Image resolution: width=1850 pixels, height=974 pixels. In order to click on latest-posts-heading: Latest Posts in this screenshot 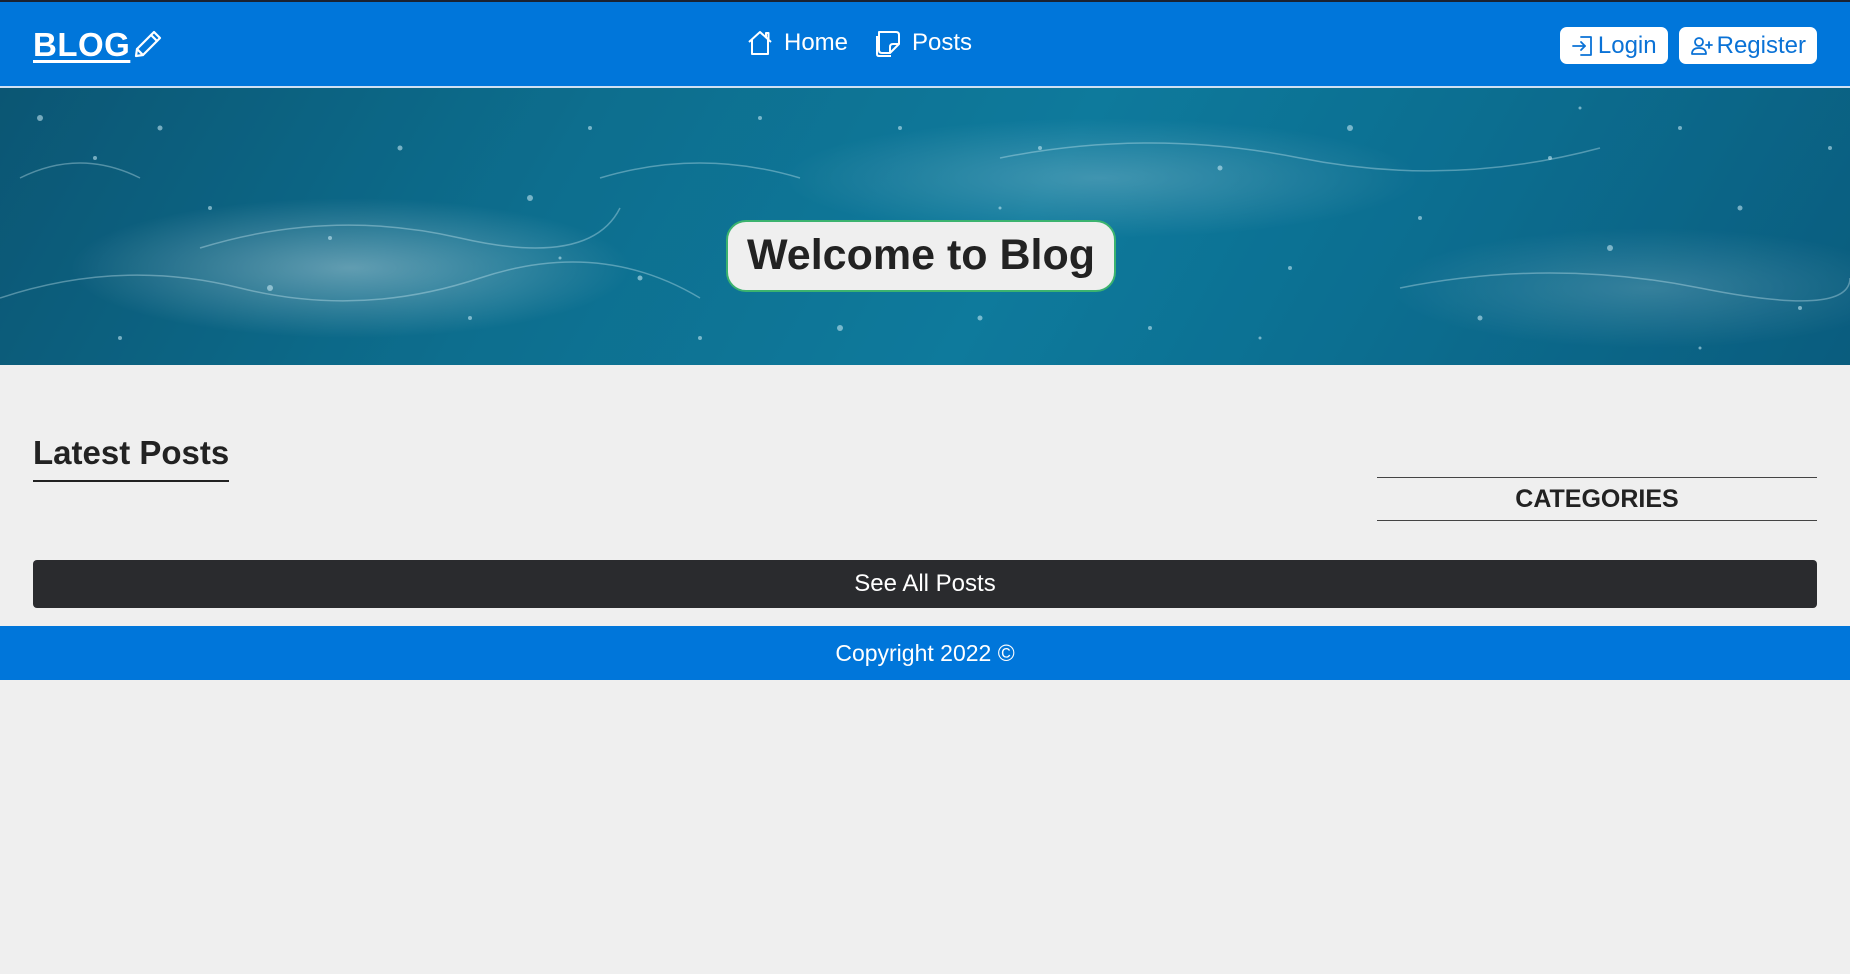, I will do `click(131, 457)`.